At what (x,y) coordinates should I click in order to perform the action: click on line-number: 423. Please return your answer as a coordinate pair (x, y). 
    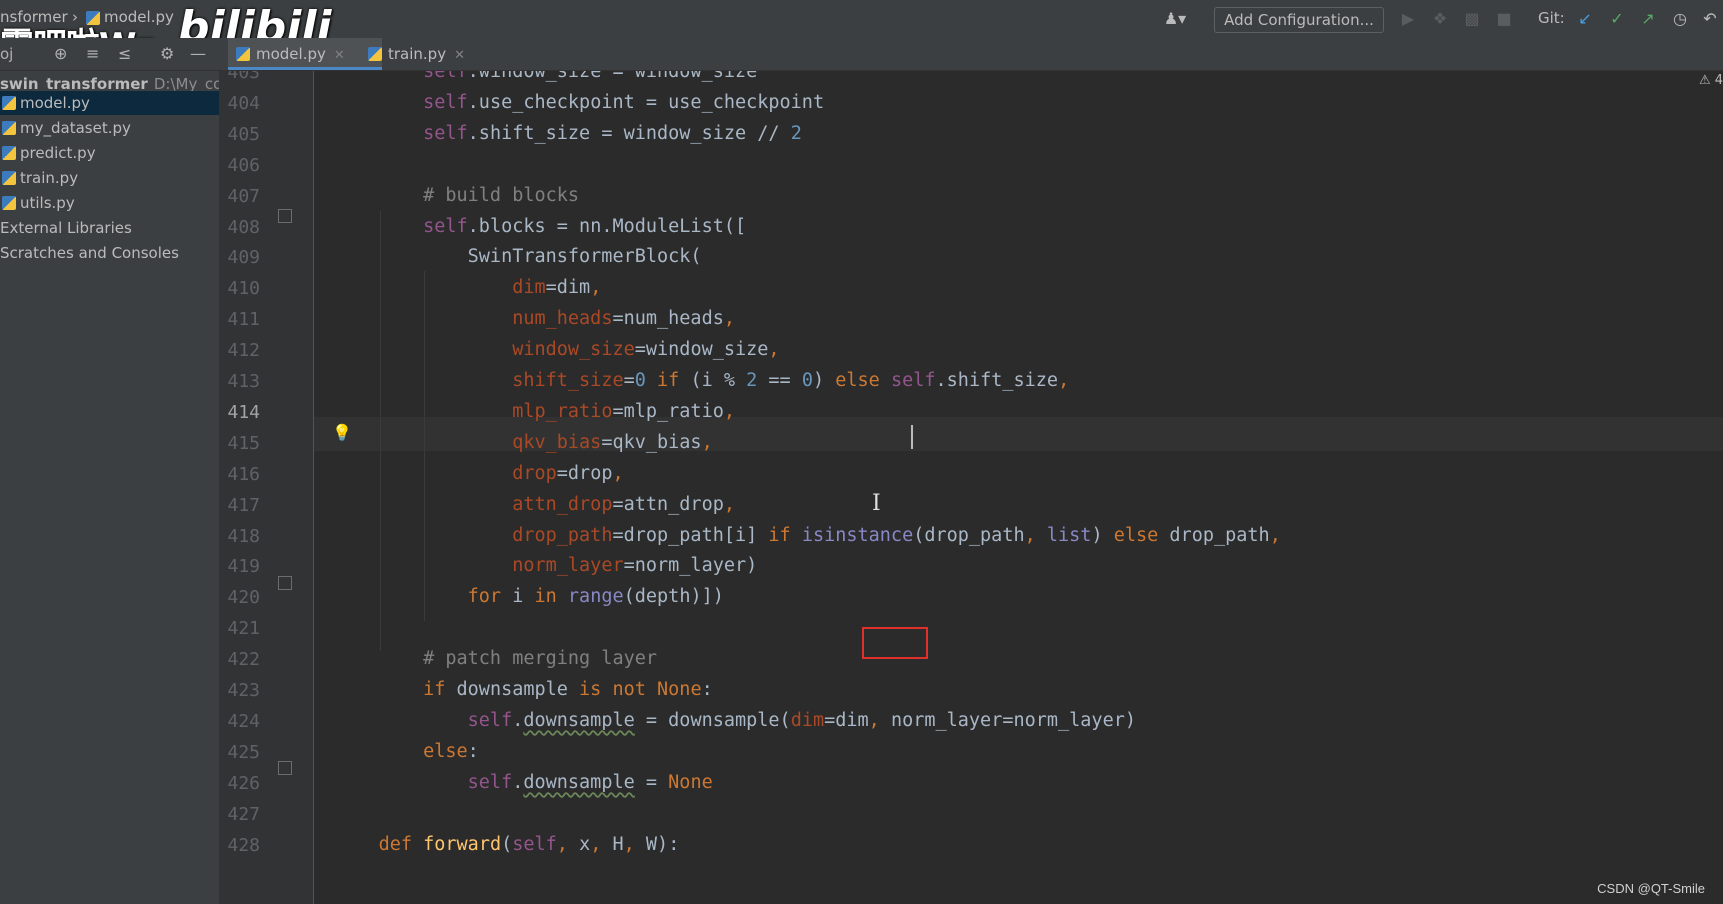
    Looking at the image, I should click on (243, 690).